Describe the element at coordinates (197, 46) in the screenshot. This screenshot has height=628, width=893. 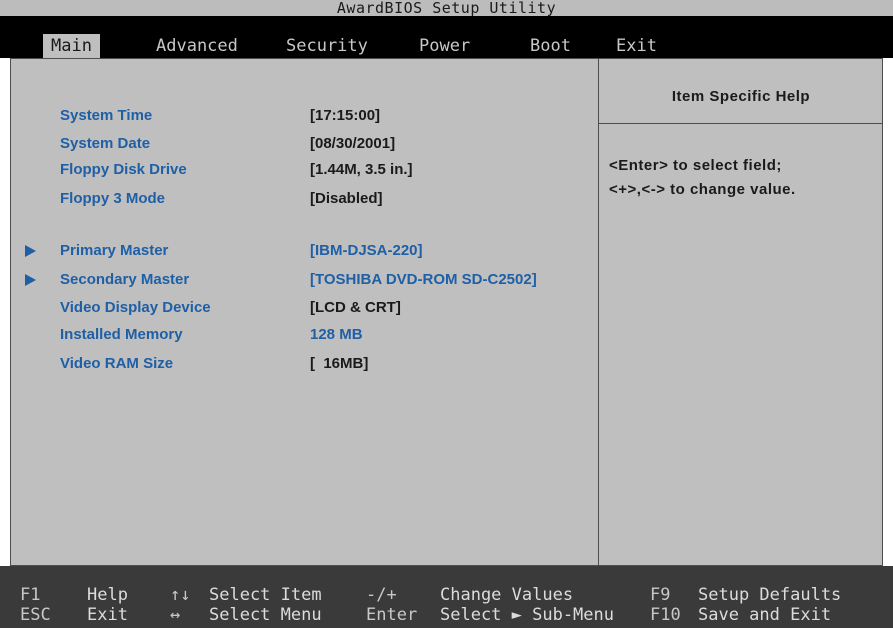
I see `tab-advanced: Advanced` at that location.